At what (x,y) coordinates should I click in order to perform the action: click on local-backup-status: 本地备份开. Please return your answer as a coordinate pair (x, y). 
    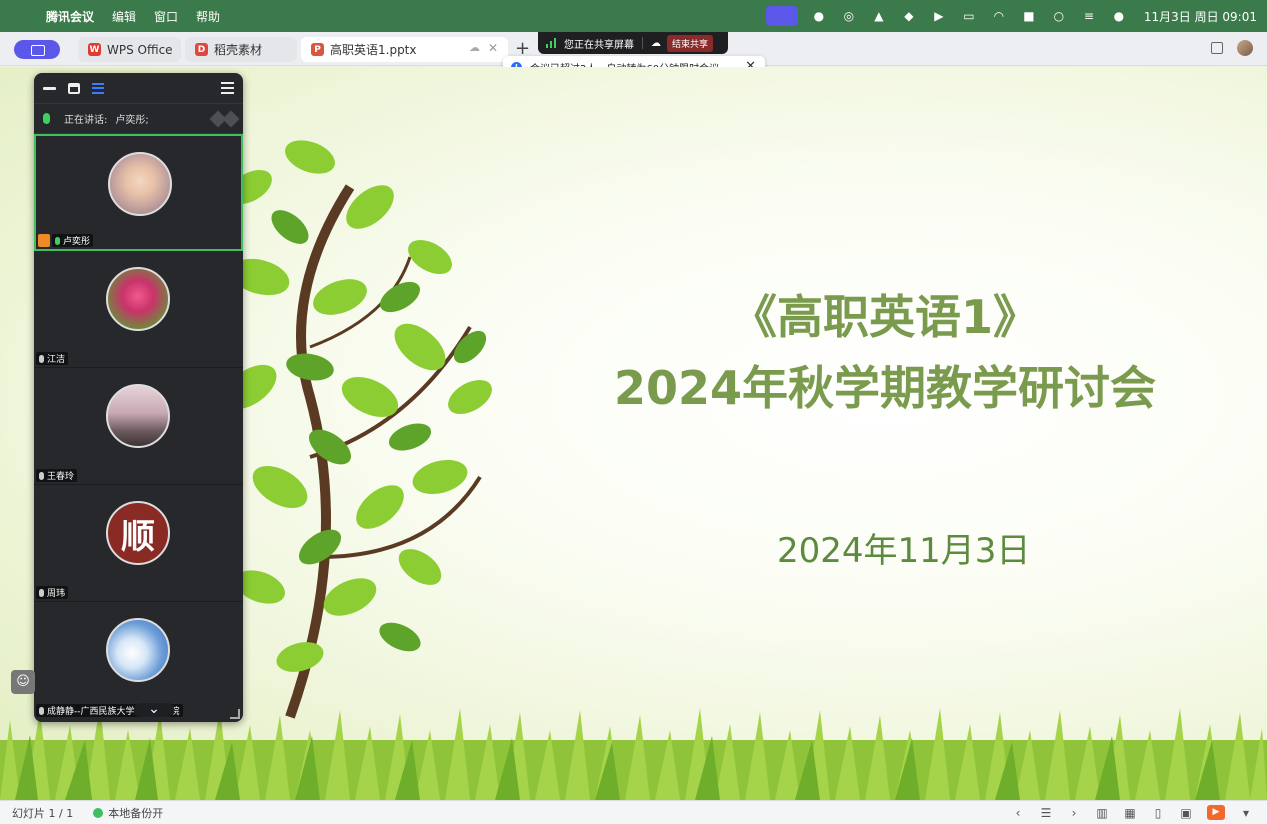
    Looking at the image, I should click on (128, 813).